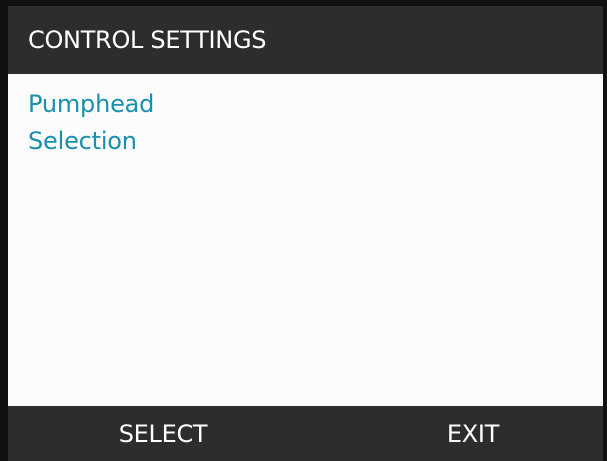  What do you see at coordinates (147, 40) in the screenshot?
I see `screen-title: CONTROL SETTINGS` at bounding box center [147, 40].